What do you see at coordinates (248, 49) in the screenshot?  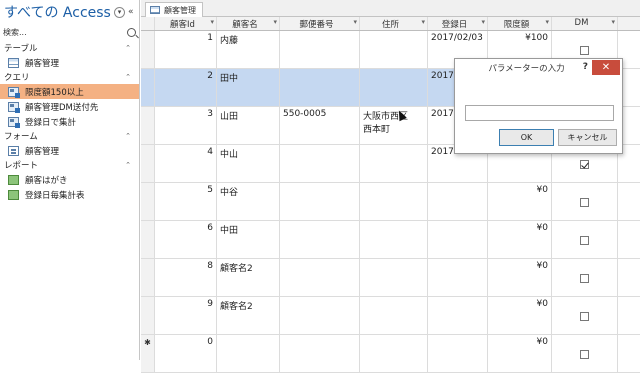 I see `cell-name: 内藤` at bounding box center [248, 49].